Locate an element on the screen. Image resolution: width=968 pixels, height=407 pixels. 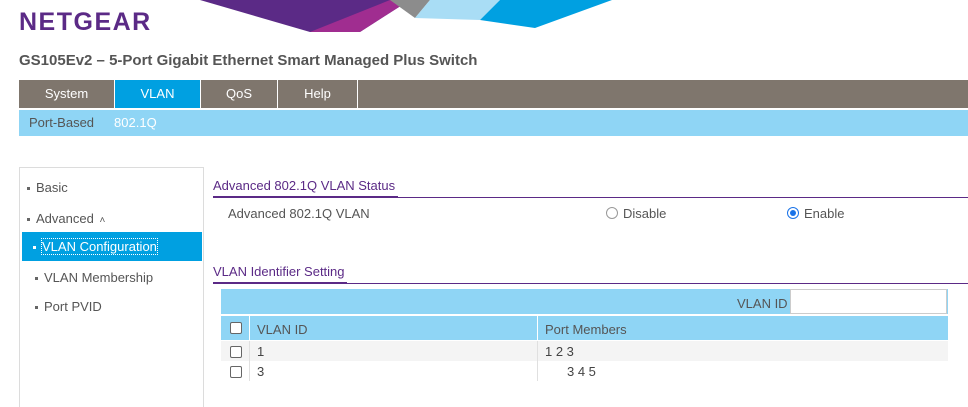
table-row is located at coordinates (584, 351).